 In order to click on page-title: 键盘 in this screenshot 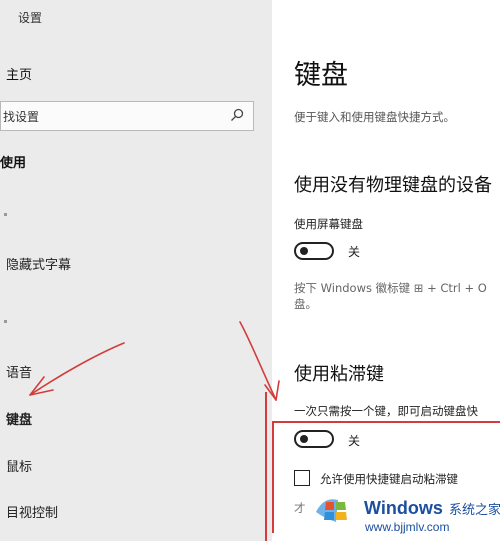, I will do `click(321, 75)`.